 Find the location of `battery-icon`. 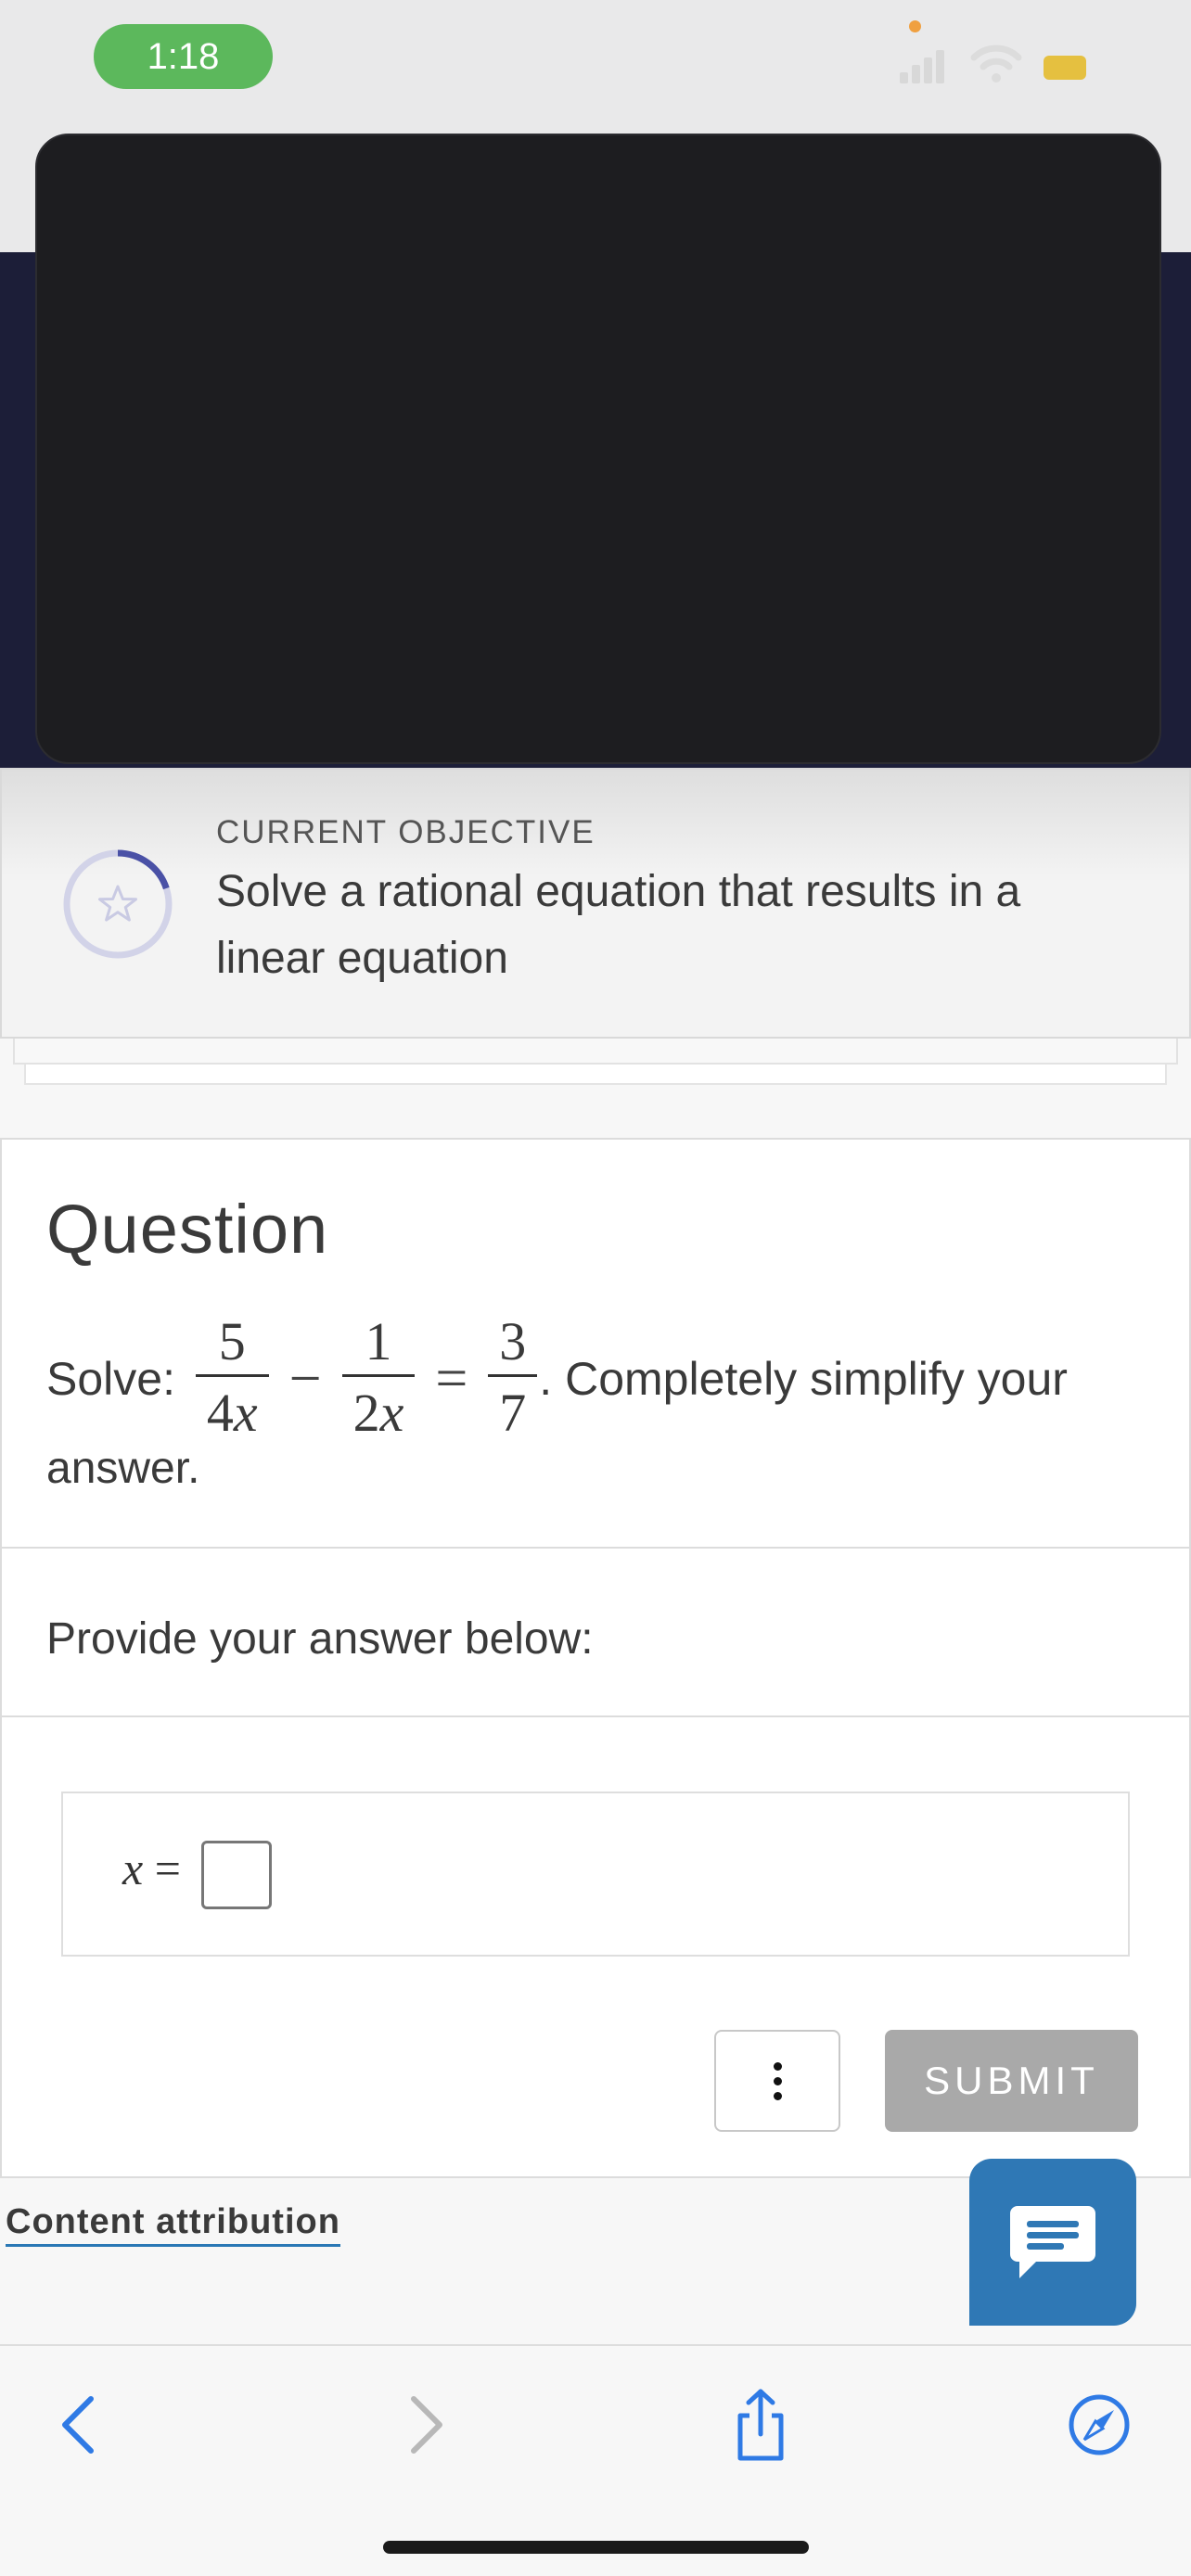

battery-icon is located at coordinates (1065, 68).